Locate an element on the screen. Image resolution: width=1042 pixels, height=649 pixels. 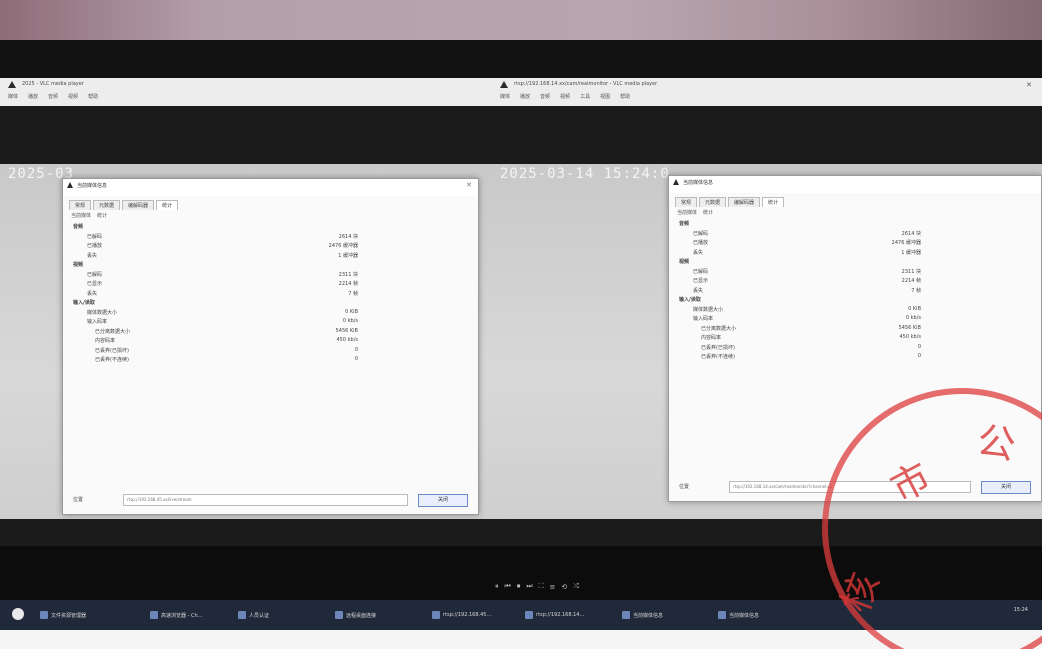
left-window-title: 2025 - VLC media player is located at coordinates (53, 84).